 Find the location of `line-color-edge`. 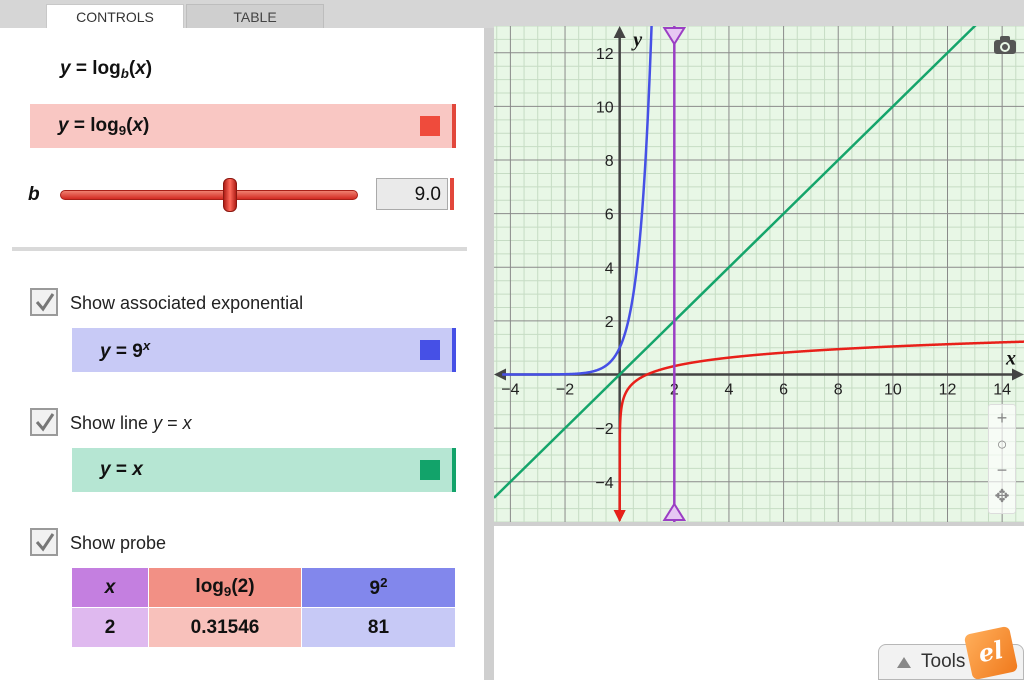

line-color-edge is located at coordinates (454, 470).